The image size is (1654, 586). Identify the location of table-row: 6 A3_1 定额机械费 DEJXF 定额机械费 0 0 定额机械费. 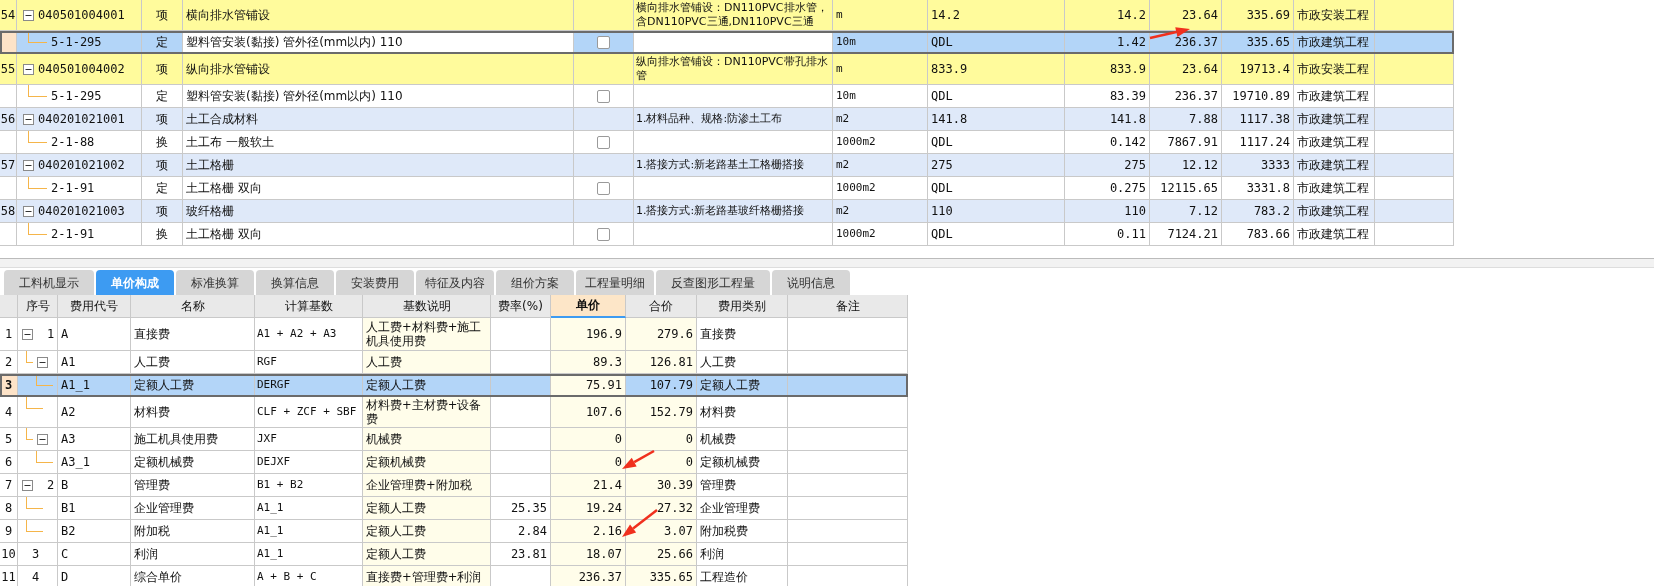
(454, 462).